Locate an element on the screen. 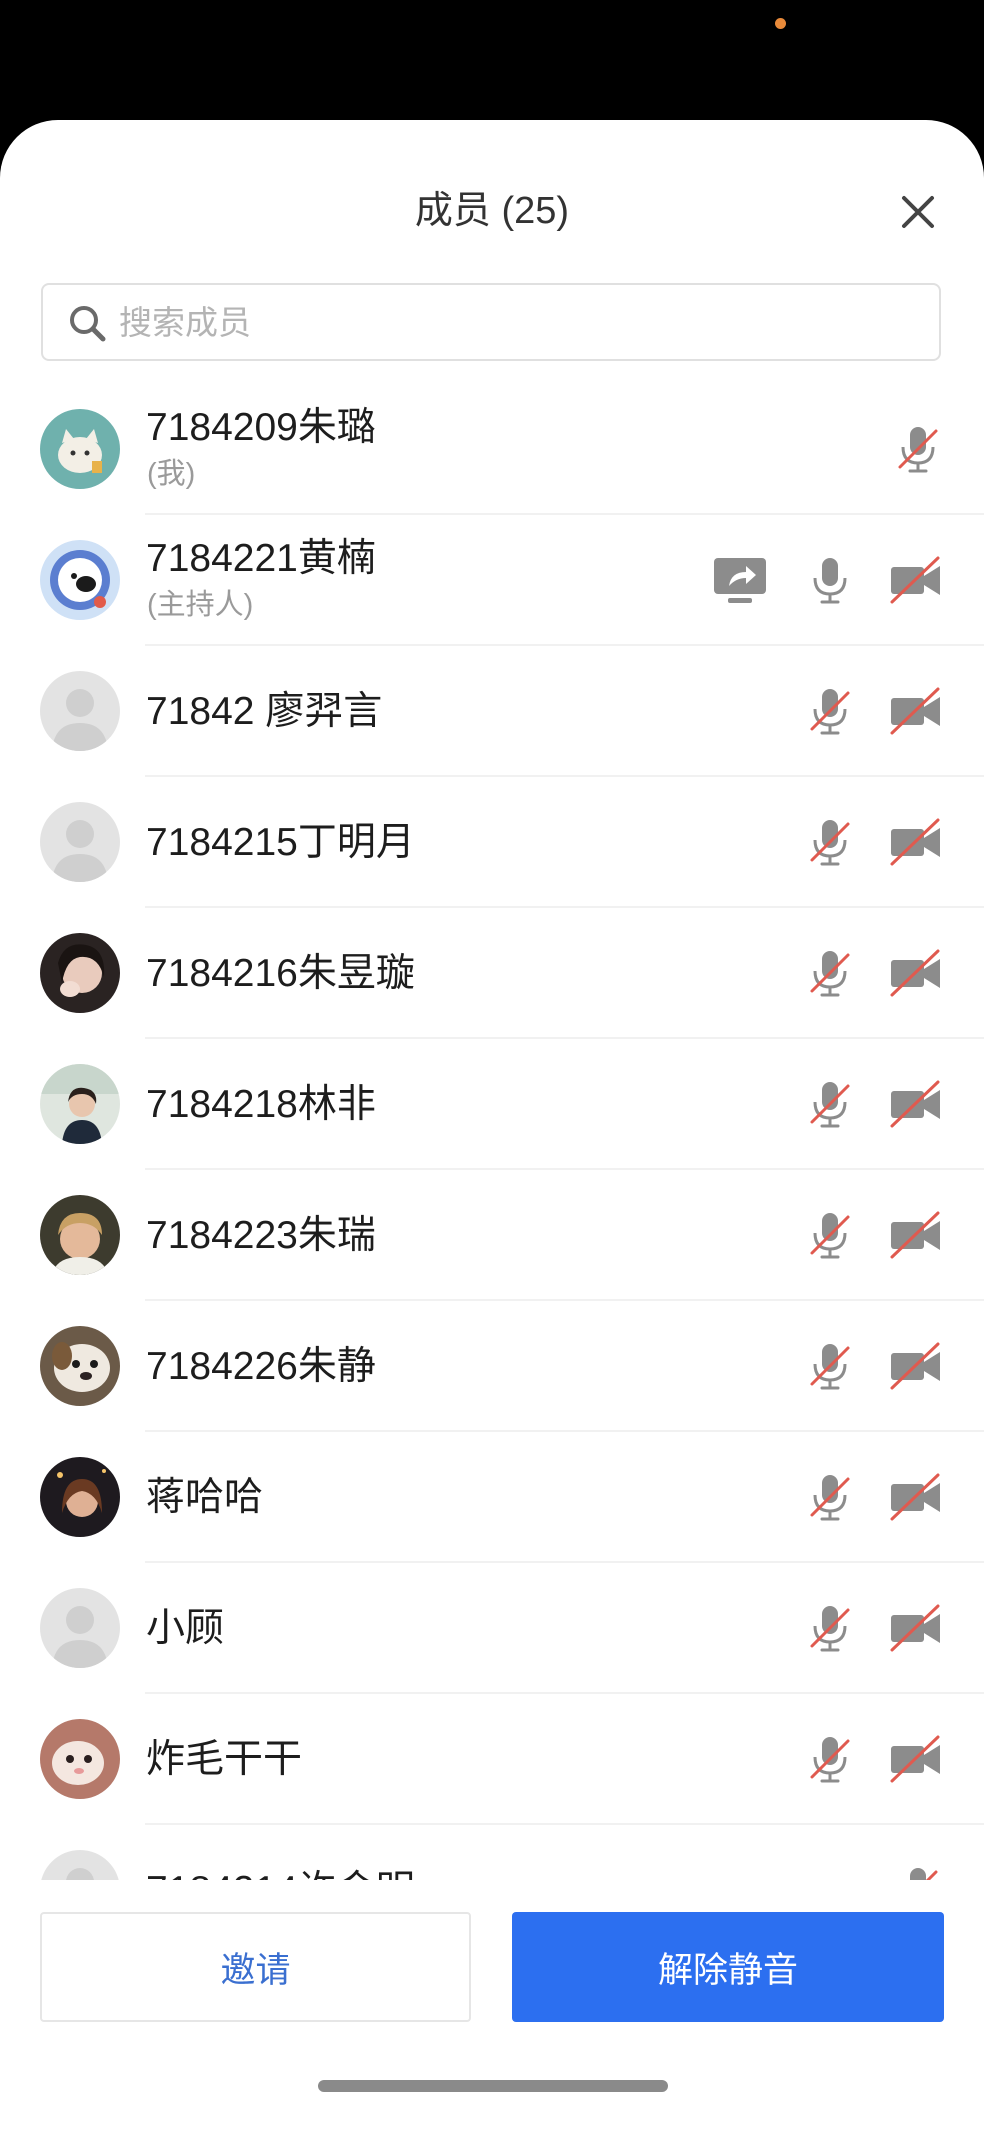 This screenshot has width=984, height=2129. member-name: 7184223朱瑞 is located at coordinates (261, 1235).